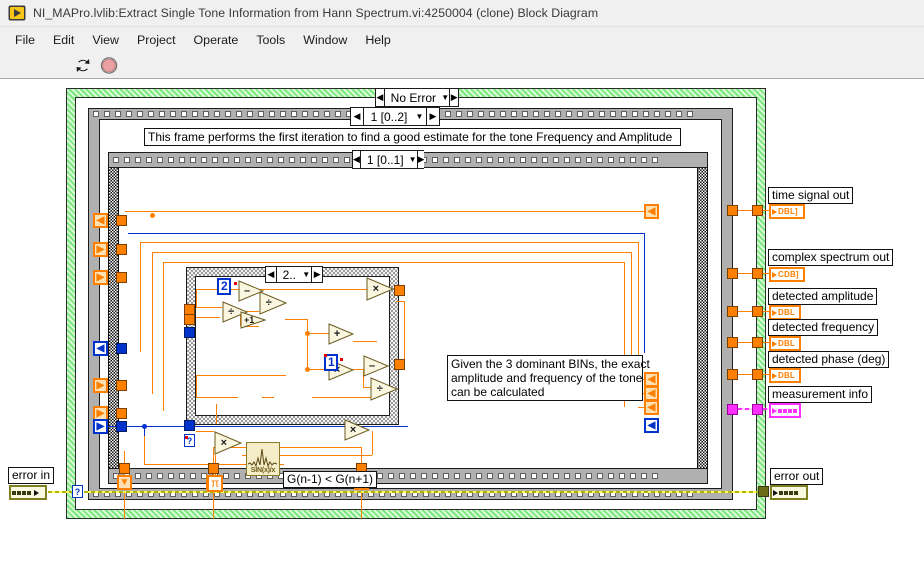 The height and width of the screenshot is (562, 924). Describe the element at coordinates (28, 492) in the screenshot. I see `error-in-terminal` at that location.